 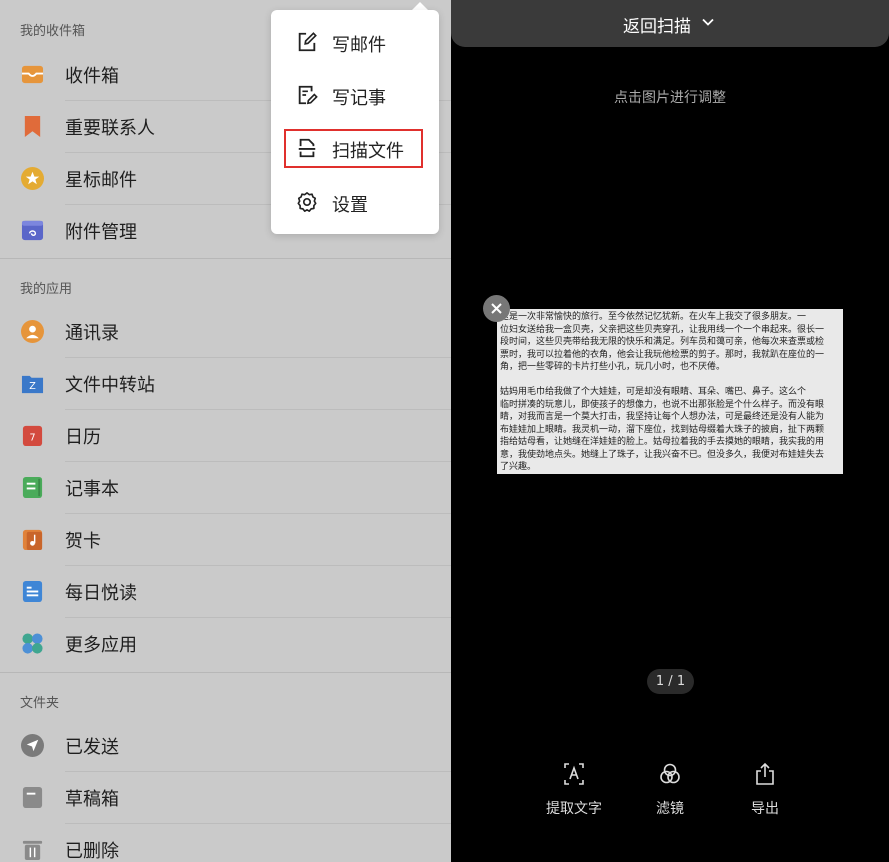 What do you see at coordinates (662, 429) in the screenshot?
I see `doc-line: 布娃娃加上眼睛。我灵机一动，溜下座位，找到姑母缀着大珠子的披肩，扯下两颗` at bounding box center [662, 429].